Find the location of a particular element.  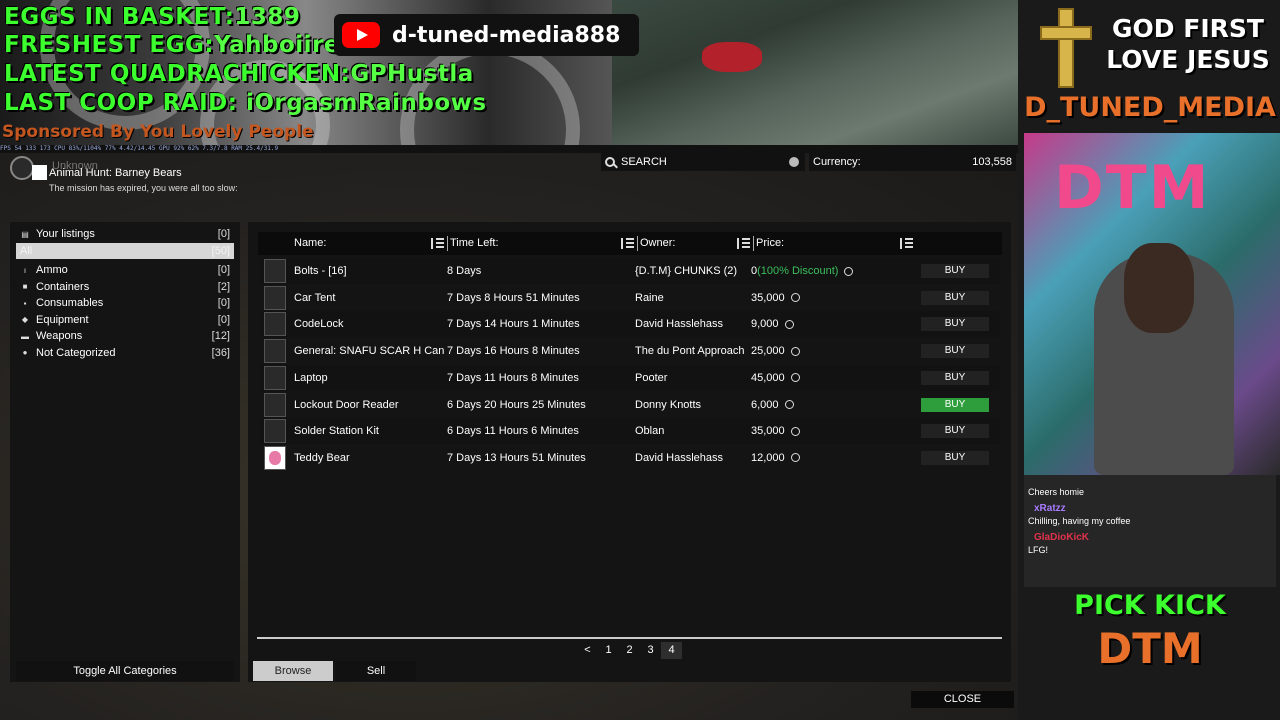

streamer-head is located at coordinates (1159, 288).